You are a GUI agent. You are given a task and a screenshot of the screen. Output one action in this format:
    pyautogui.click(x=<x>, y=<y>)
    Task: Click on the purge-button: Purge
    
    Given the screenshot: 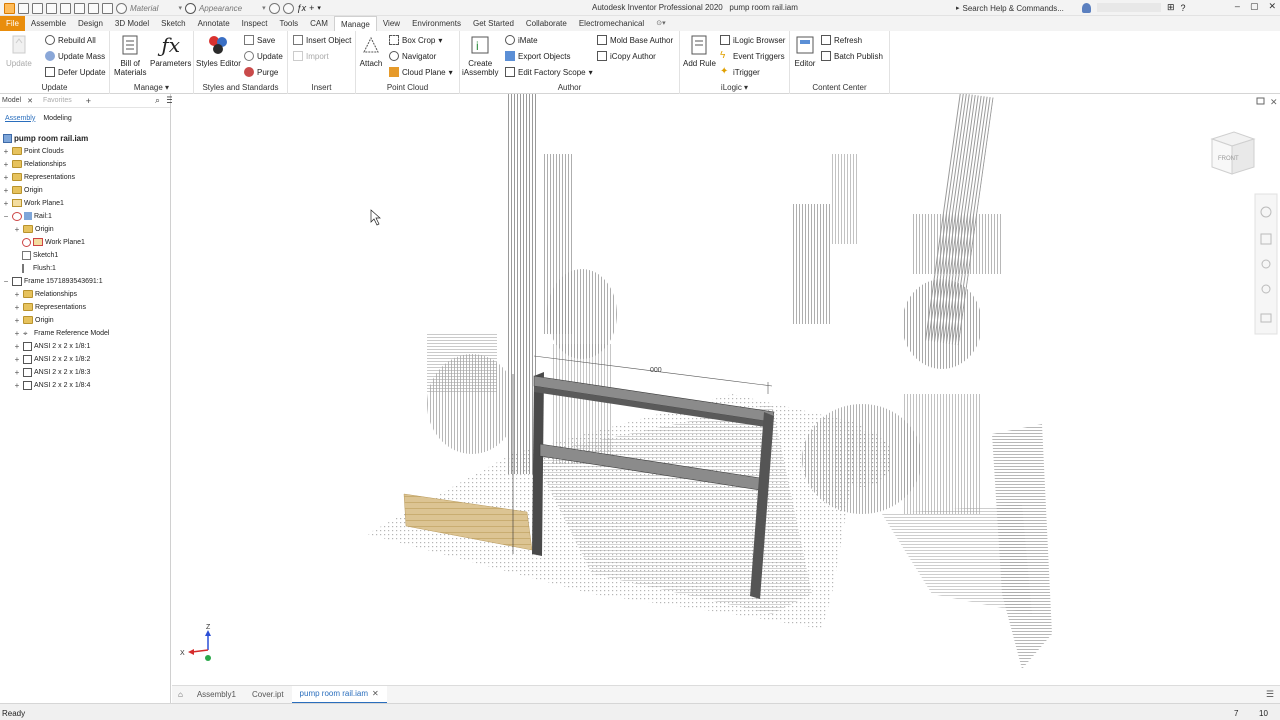 What is the action you would take?
    pyautogui.click(x=261, y=72)
    